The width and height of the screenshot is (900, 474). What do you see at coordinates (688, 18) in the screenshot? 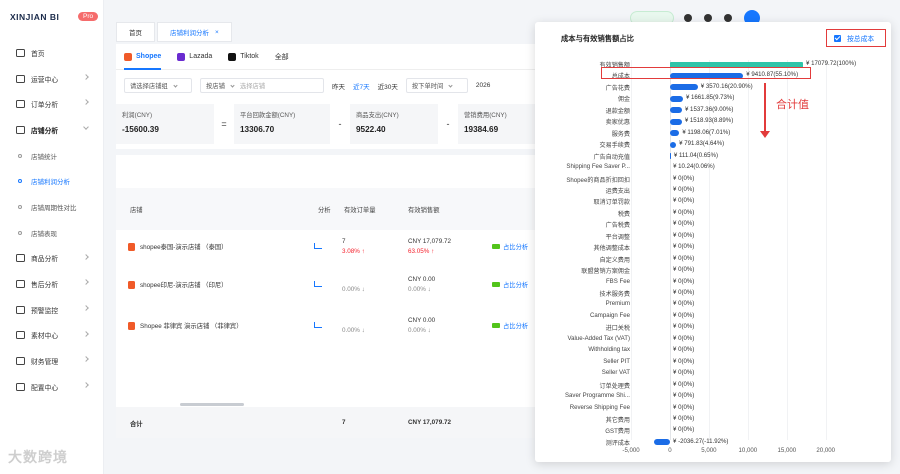
I see `bell-icon` at bounding box center [688, 18].